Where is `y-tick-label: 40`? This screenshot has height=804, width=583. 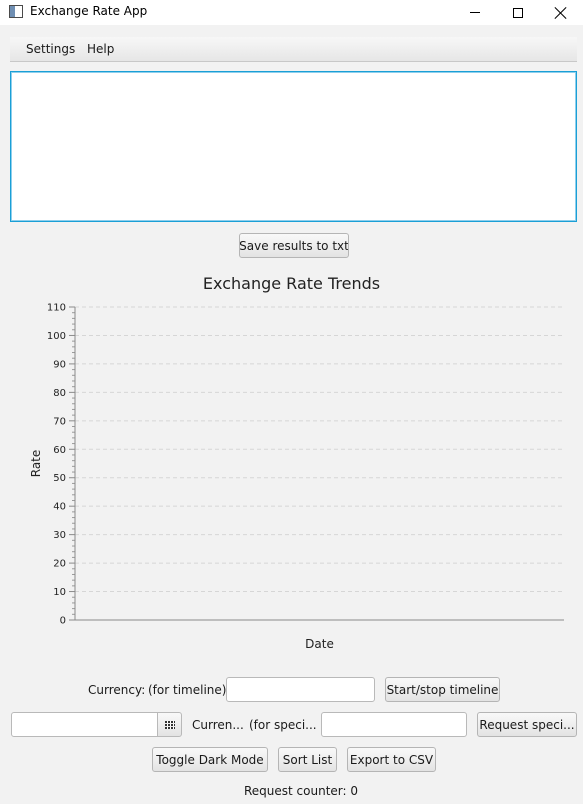 y-tick-label: 40 is located at coordinates (59, 507).